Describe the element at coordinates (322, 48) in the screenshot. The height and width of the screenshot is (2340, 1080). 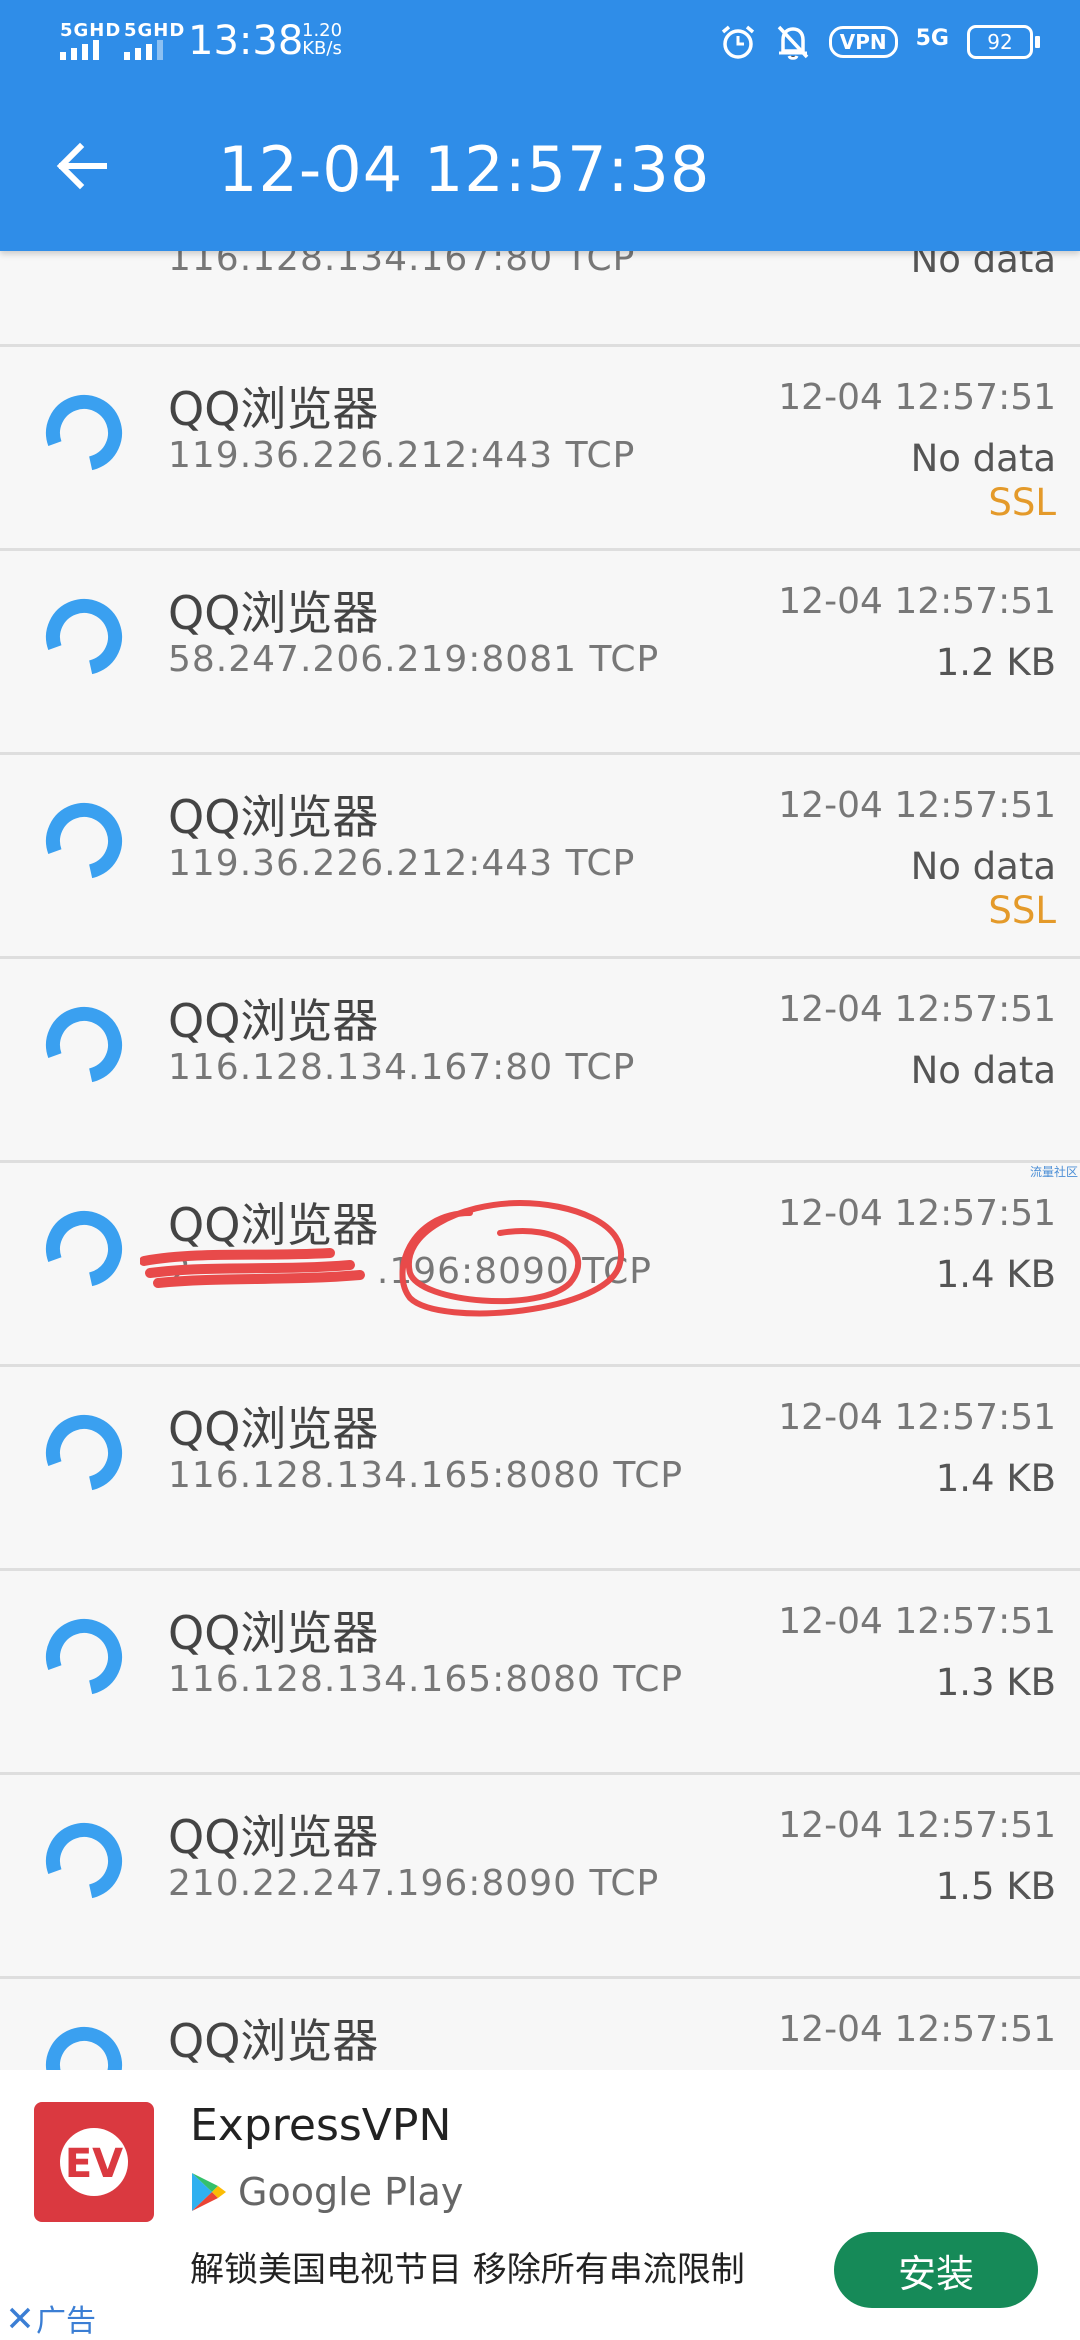
I see `speed-unit: KB/s` at that location.